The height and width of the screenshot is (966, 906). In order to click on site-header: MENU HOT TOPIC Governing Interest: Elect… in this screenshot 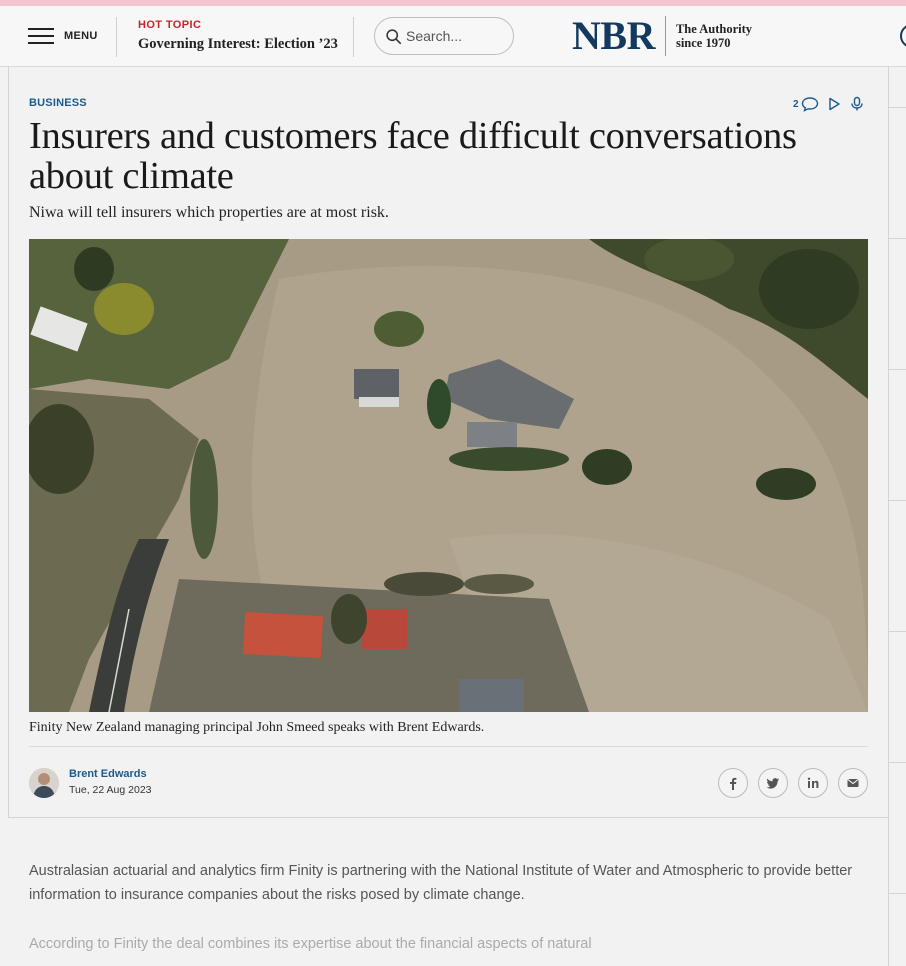, I will do `click(453, 36)`.